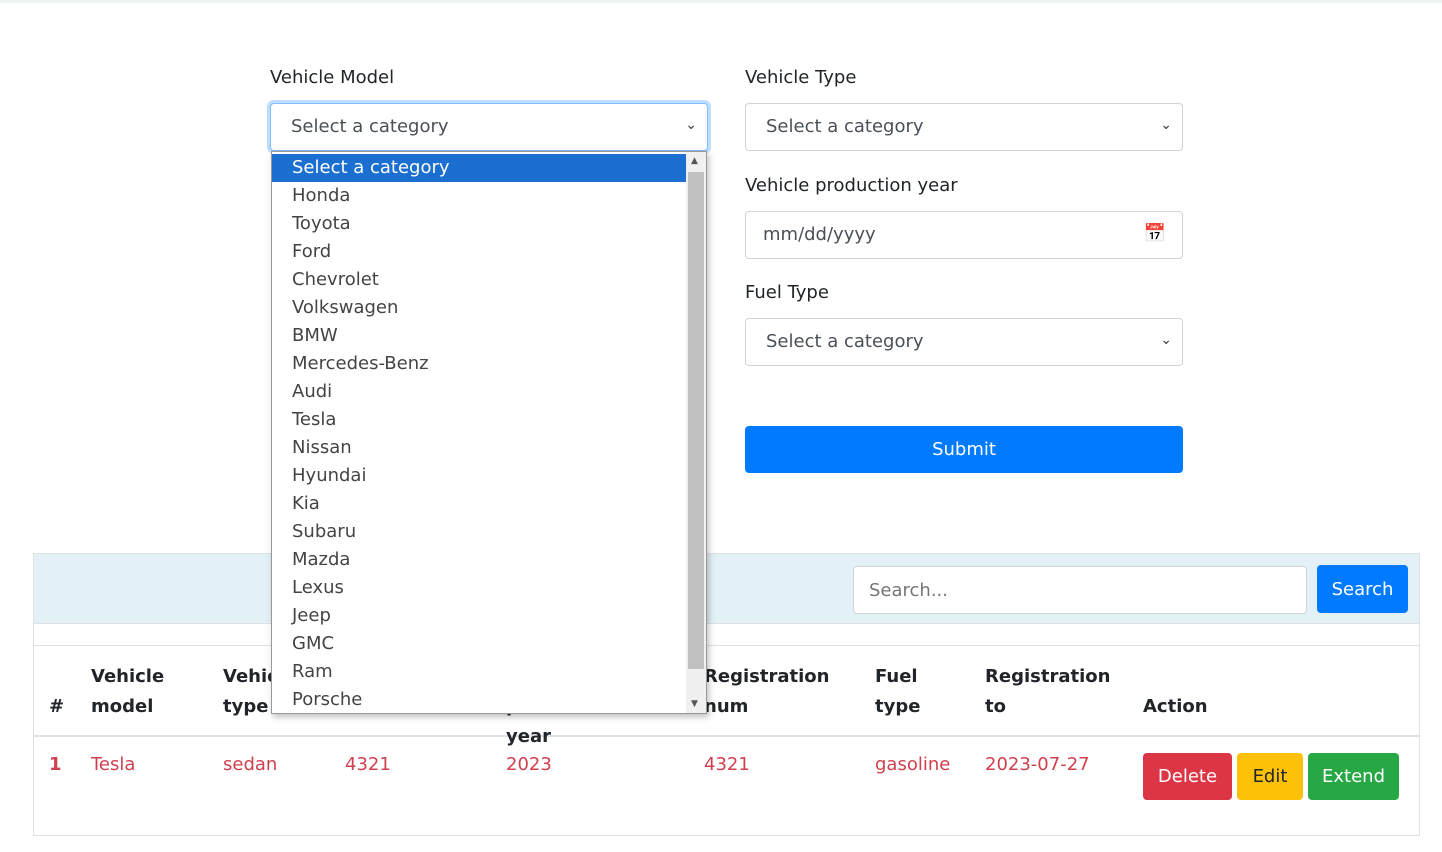  Describe the element at coordinates (1048, 691) in the screenshot. I see `header-registration-to: Registration to` at that location.